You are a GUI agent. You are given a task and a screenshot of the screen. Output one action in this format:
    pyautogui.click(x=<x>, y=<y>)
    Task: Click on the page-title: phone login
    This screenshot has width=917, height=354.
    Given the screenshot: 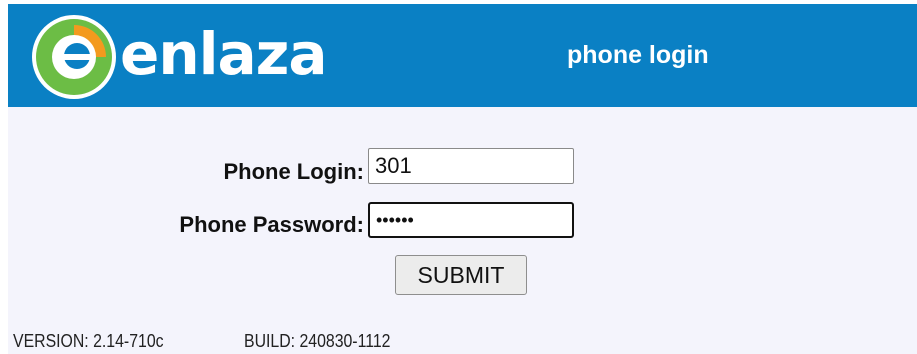 What is the action you would take?
    pyautogui.click(x=638, y=55)
    